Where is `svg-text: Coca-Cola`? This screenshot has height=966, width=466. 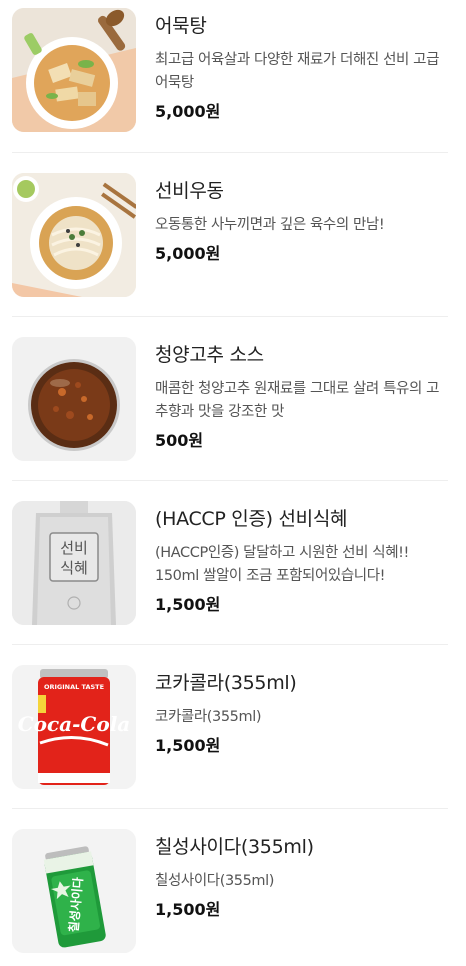 svg-text: Coca-Cola is located at coordinates (74, 724).